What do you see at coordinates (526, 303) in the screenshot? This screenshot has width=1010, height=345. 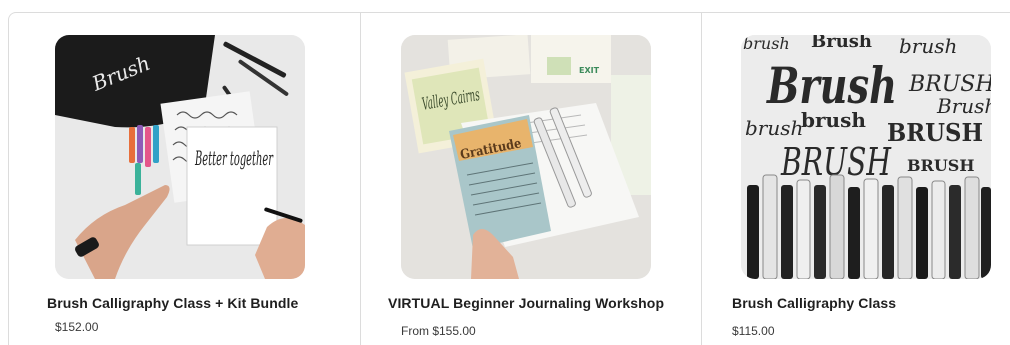 I see `product-title: VIRTUAL Beginner Journaling Workshop` at bounding box center [526, 303].